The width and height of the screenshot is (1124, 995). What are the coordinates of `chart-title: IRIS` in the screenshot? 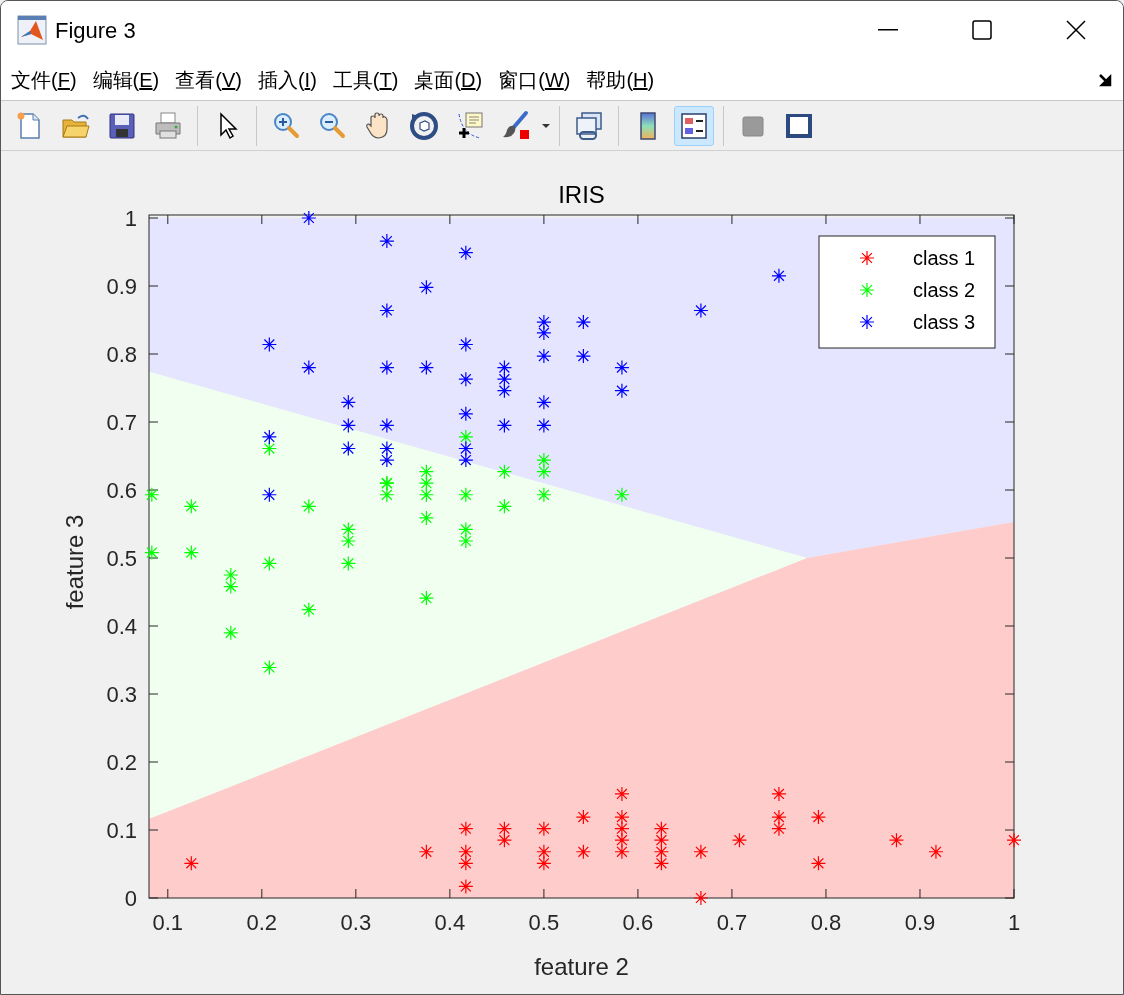 It's located at (581, 194).